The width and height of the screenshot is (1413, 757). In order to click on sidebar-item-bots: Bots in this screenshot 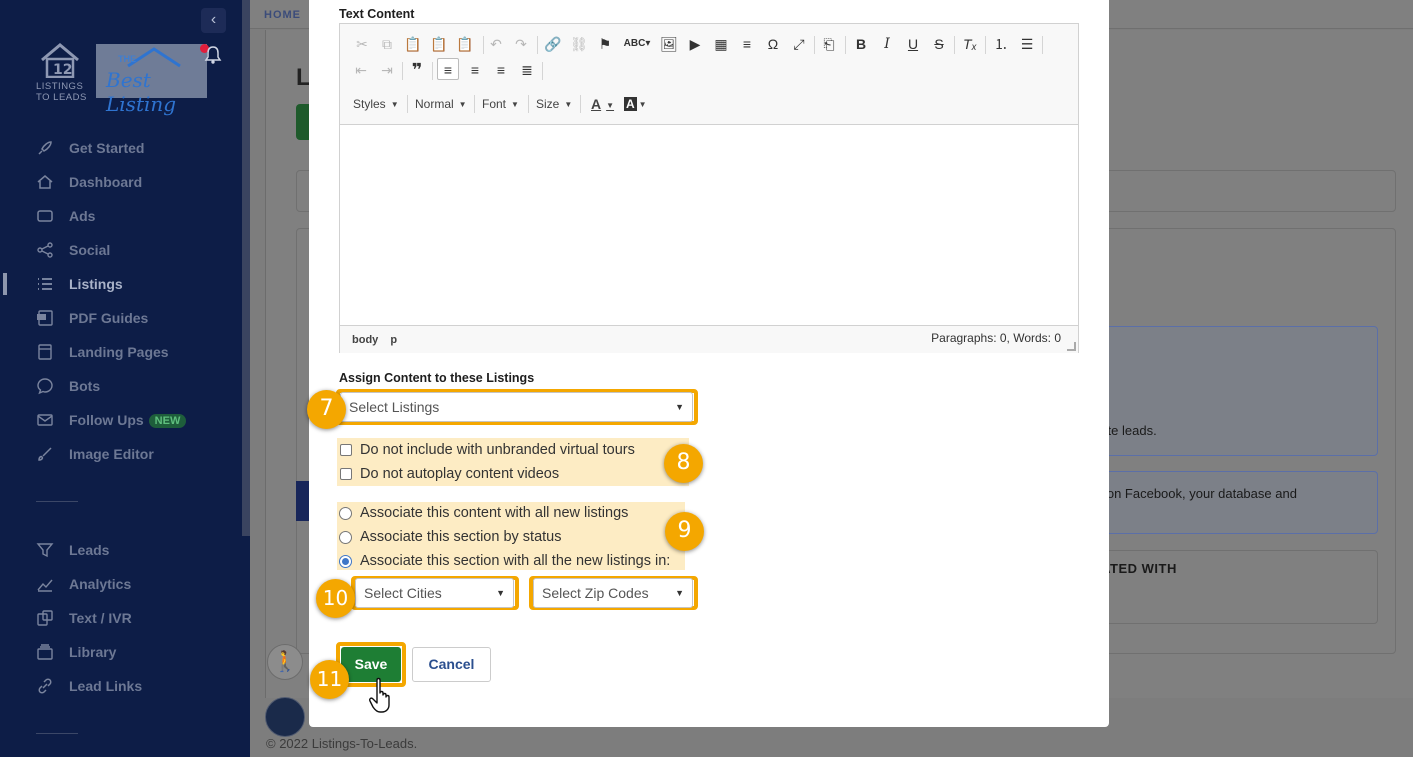, I will do `click(120, 386)`.